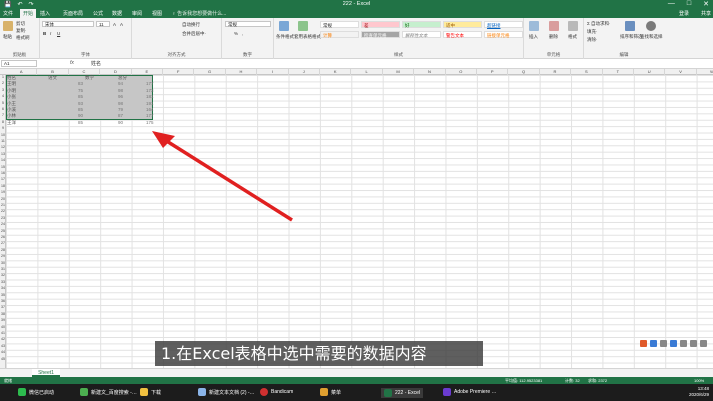 The image size is (713, 401). I want to click on taskbar-item-downloads: 下载, so click(150, 392).